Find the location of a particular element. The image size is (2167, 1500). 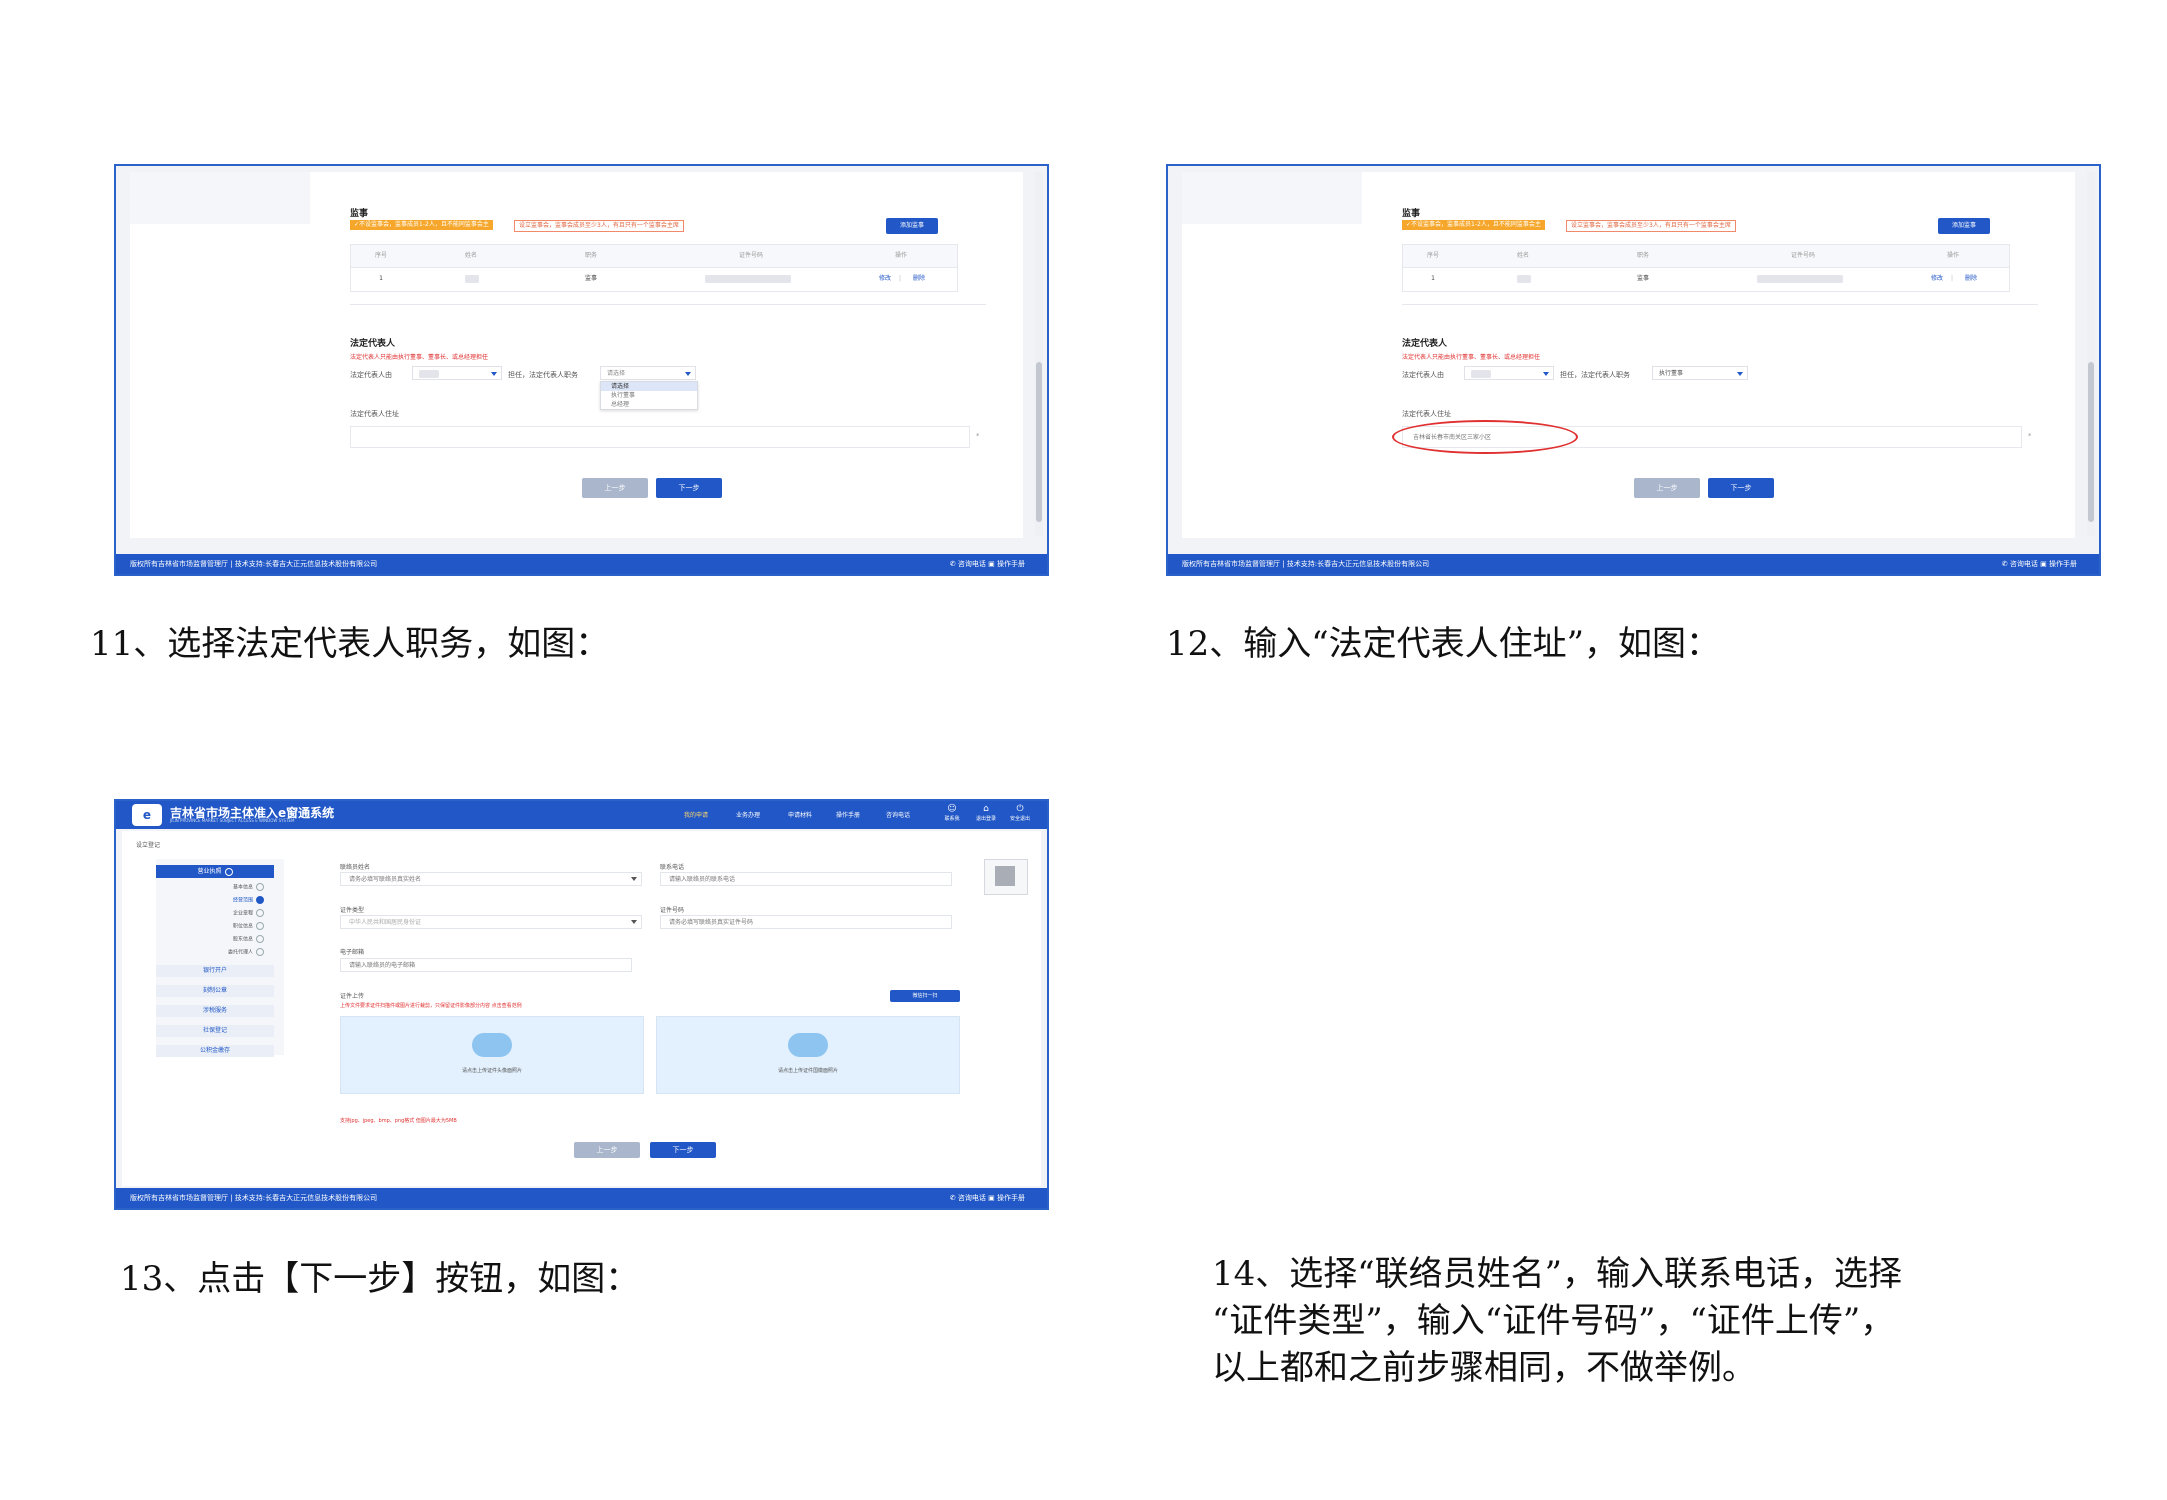

address-input is located at coordinates (660, 437).